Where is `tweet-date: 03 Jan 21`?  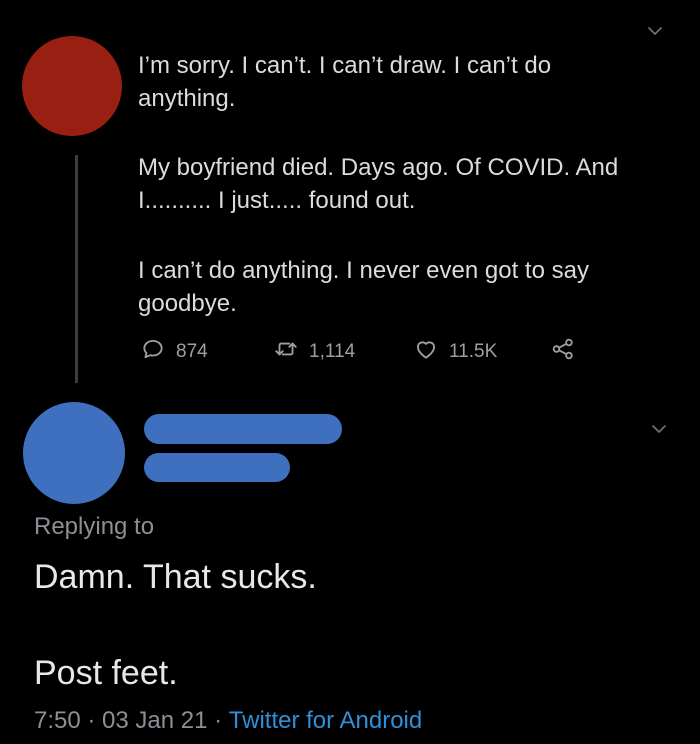
tweet-date: 03 Jan 21 is located at coordinates (155, 720).